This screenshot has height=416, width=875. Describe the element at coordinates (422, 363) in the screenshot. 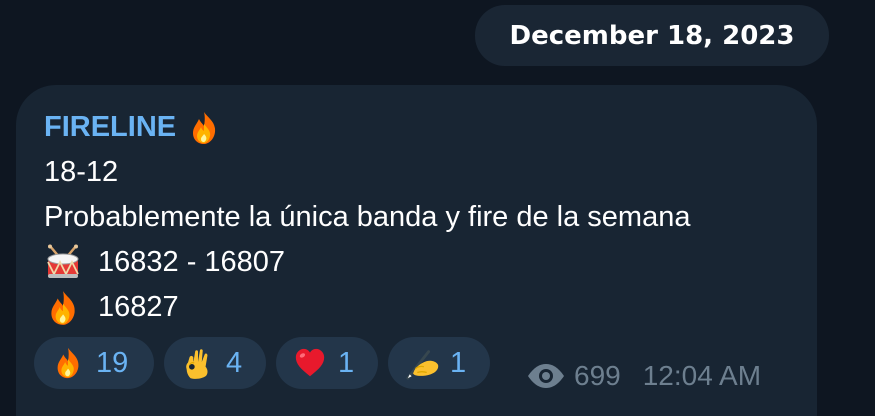

I see `writing-hand-icon` at that location.